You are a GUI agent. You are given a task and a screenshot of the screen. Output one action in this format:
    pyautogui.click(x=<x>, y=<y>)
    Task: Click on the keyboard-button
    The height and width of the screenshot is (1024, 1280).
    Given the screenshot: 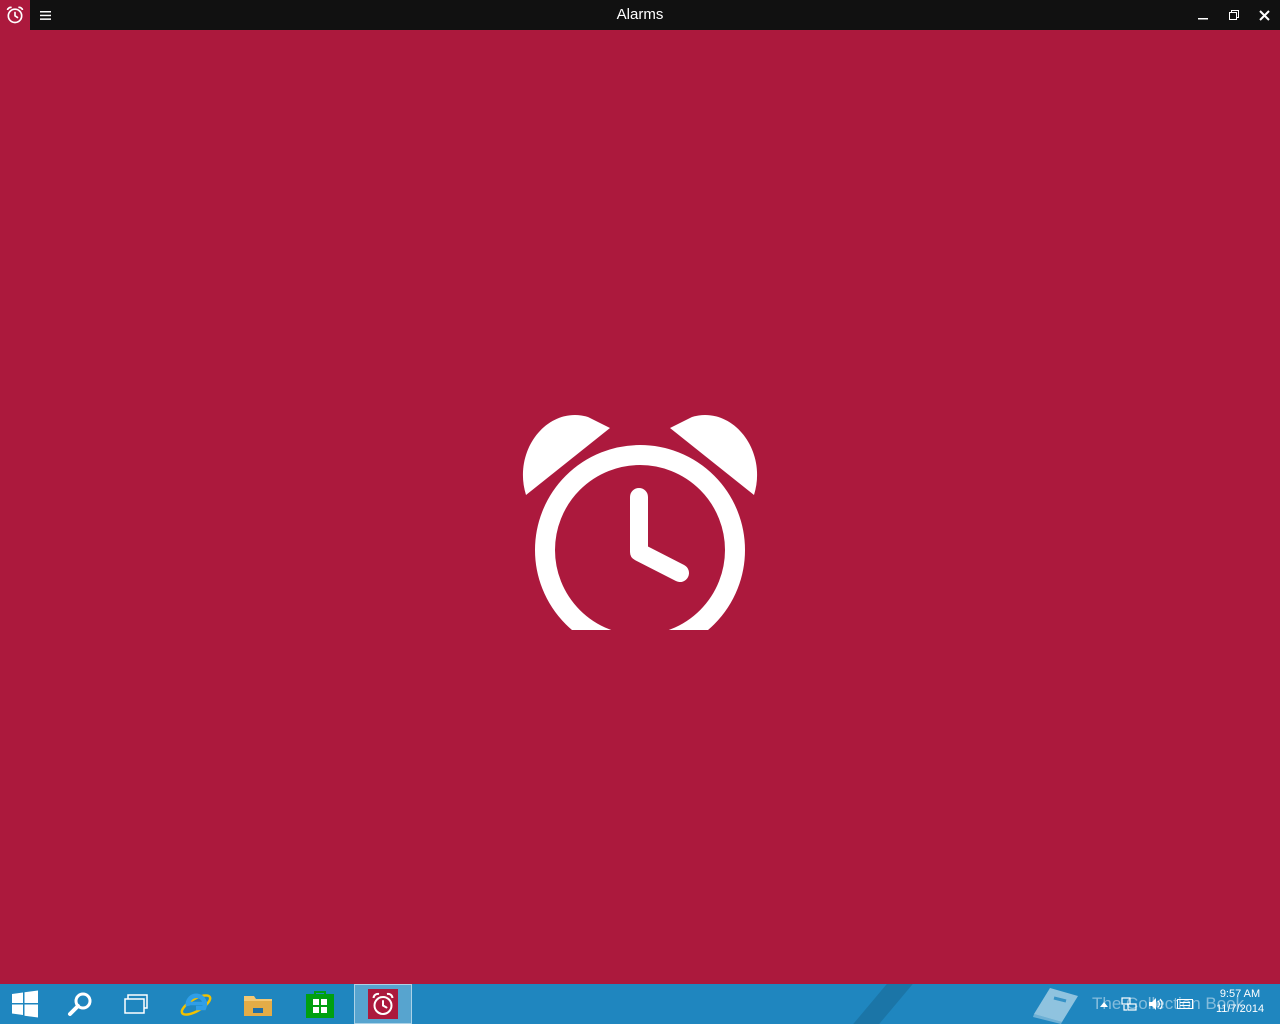 What is the action you would take?
    pyautogui.click(x=1185, y=1004)
    